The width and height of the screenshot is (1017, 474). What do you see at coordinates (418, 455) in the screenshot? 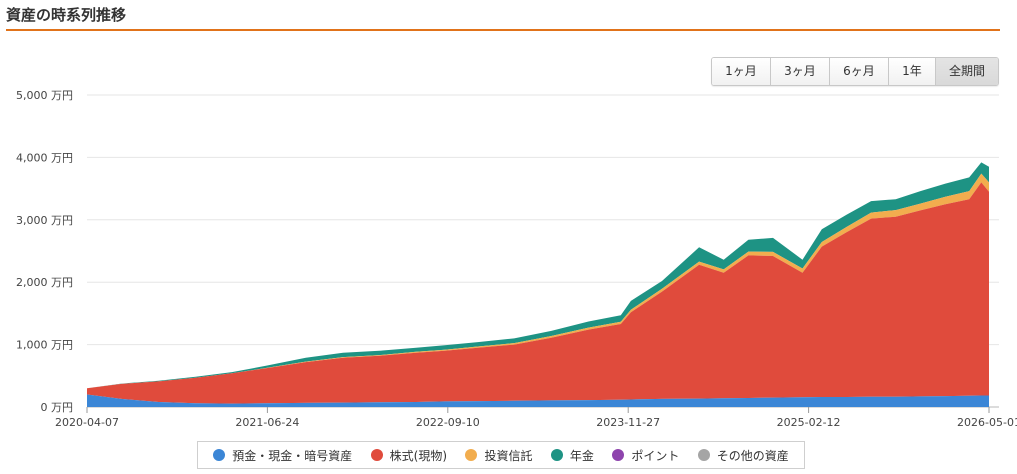
I see `legend-label: 株式(現物)` at bounding box center [418, 455].